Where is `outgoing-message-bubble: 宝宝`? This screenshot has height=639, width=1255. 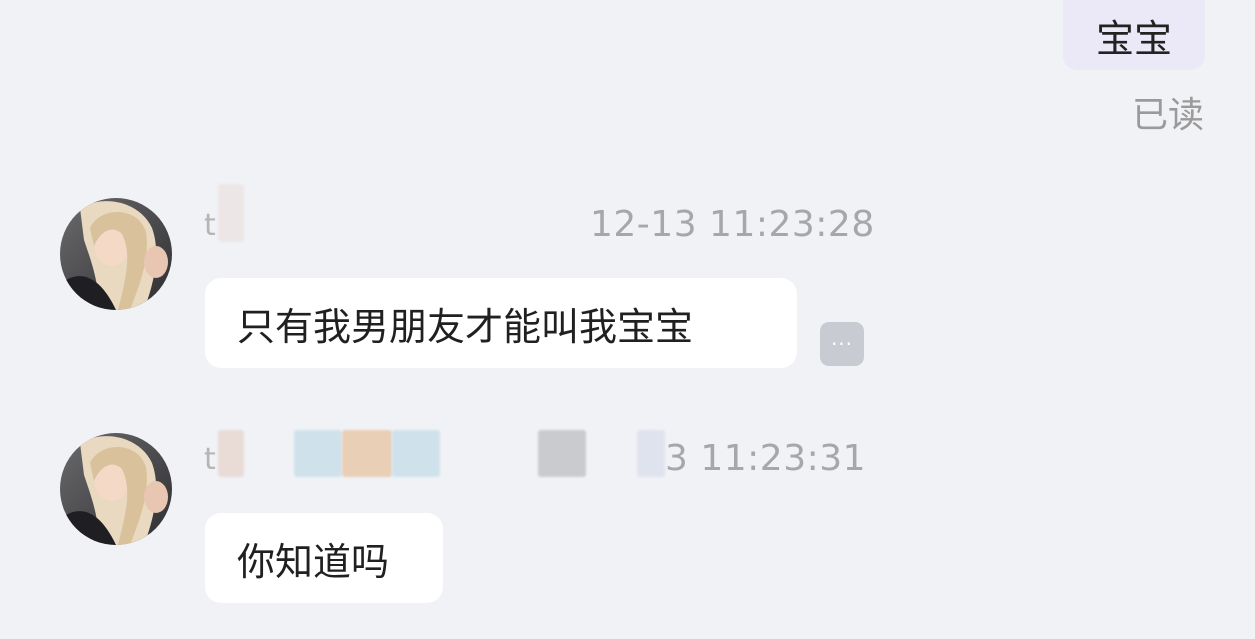
outgoing-message-bubble: 宝宝 is located at coordinates (1134, 35).